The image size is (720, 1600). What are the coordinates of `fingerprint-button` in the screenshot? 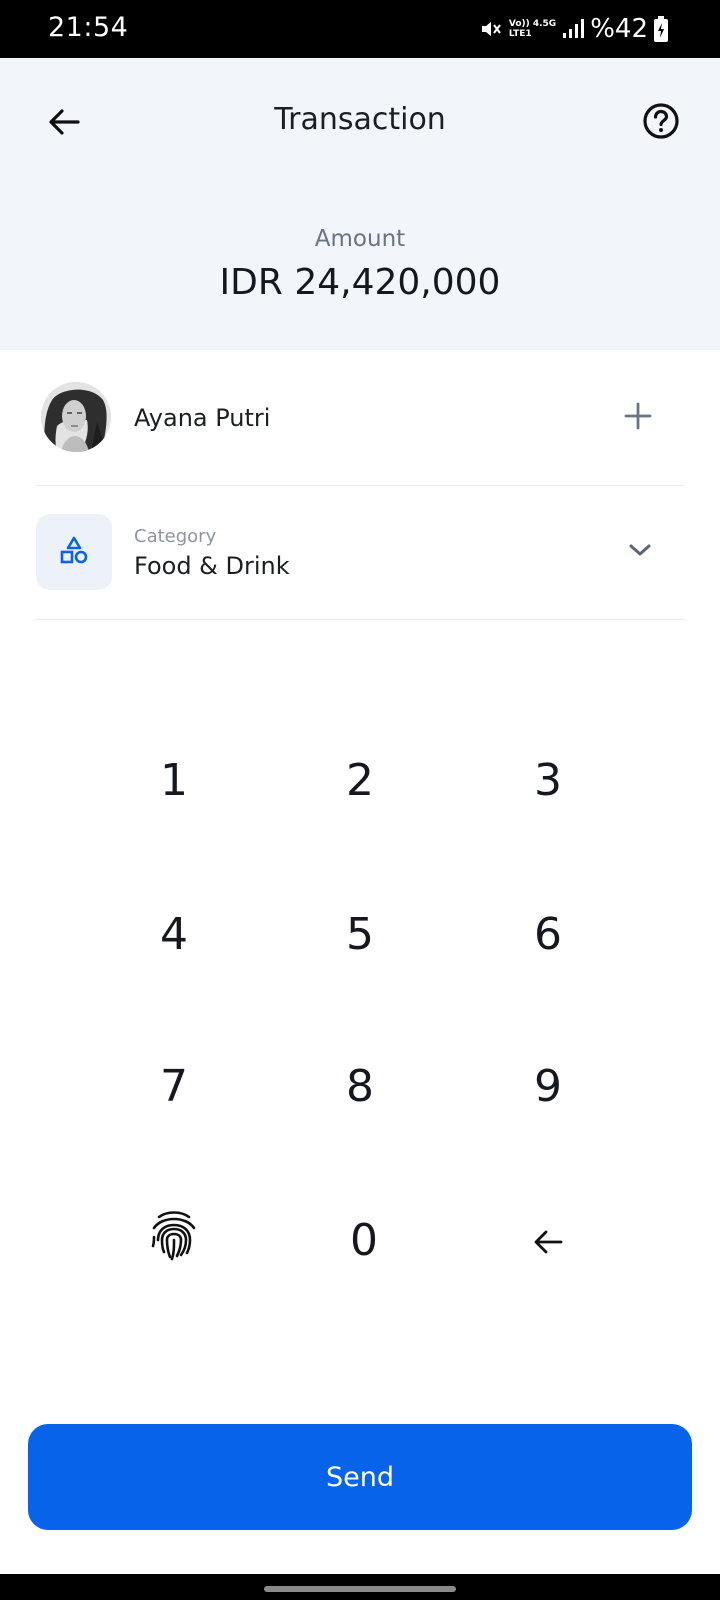 It's located at (174, 1240).